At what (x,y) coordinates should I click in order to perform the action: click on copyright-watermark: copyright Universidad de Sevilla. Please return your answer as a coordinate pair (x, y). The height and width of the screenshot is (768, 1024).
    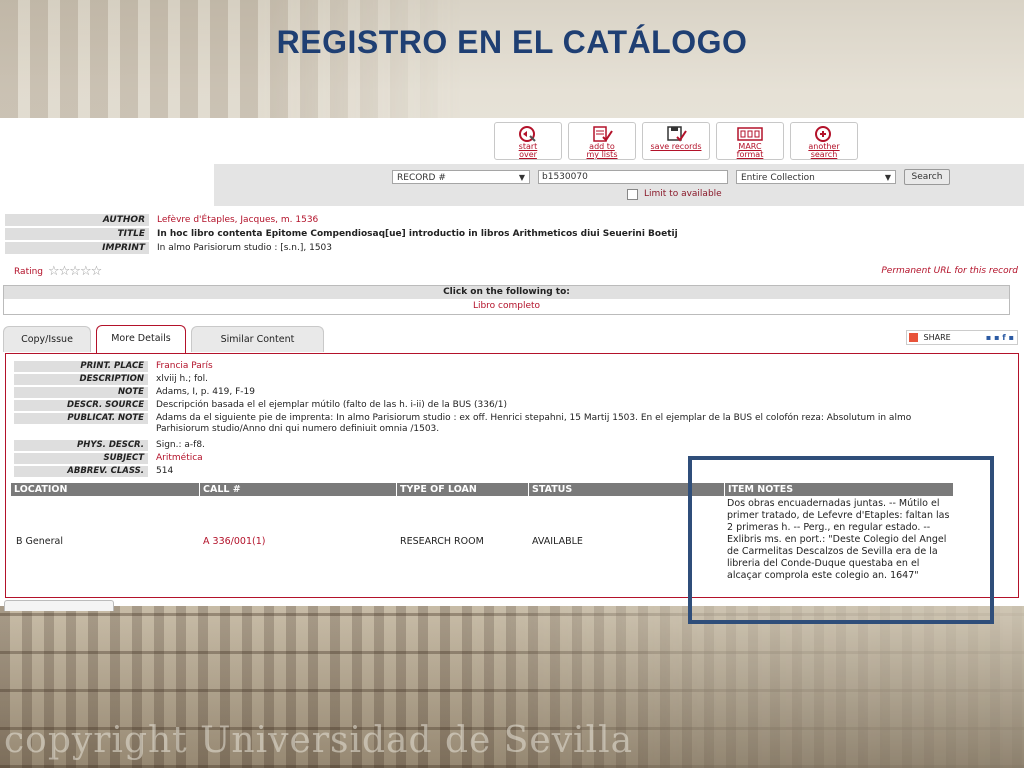
    Looking at the image, I should click on (319, 740).